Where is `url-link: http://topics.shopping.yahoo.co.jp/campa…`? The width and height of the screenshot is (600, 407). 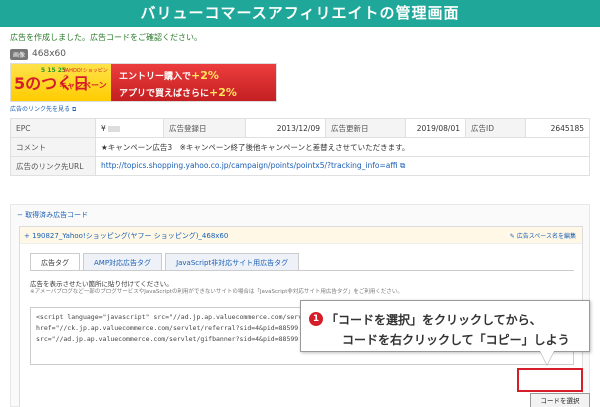
url-link: http://topics.shopping.yahoo.co.jp/campa… is located at coordinates (249, 165).